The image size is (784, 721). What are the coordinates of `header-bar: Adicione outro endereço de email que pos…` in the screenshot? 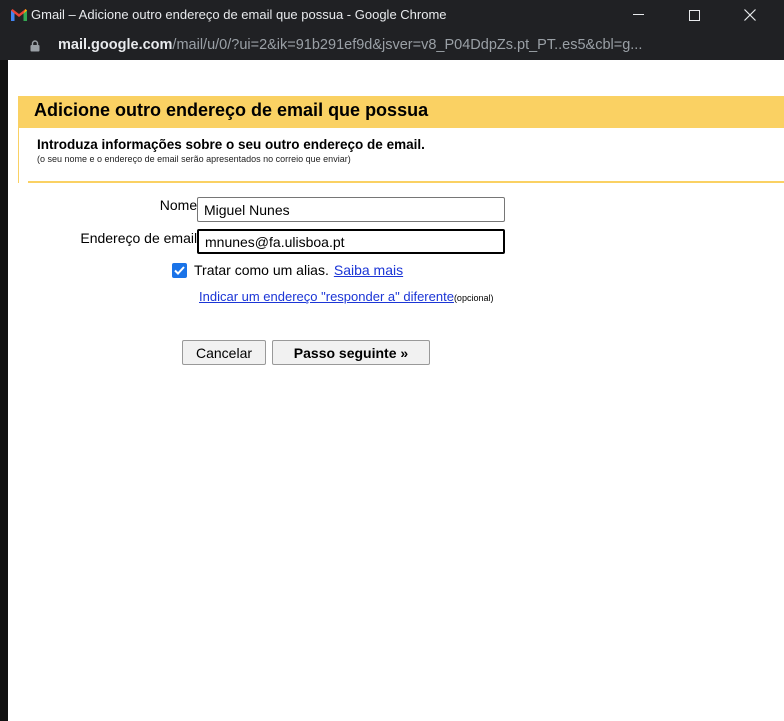 It's located at (401, 112).